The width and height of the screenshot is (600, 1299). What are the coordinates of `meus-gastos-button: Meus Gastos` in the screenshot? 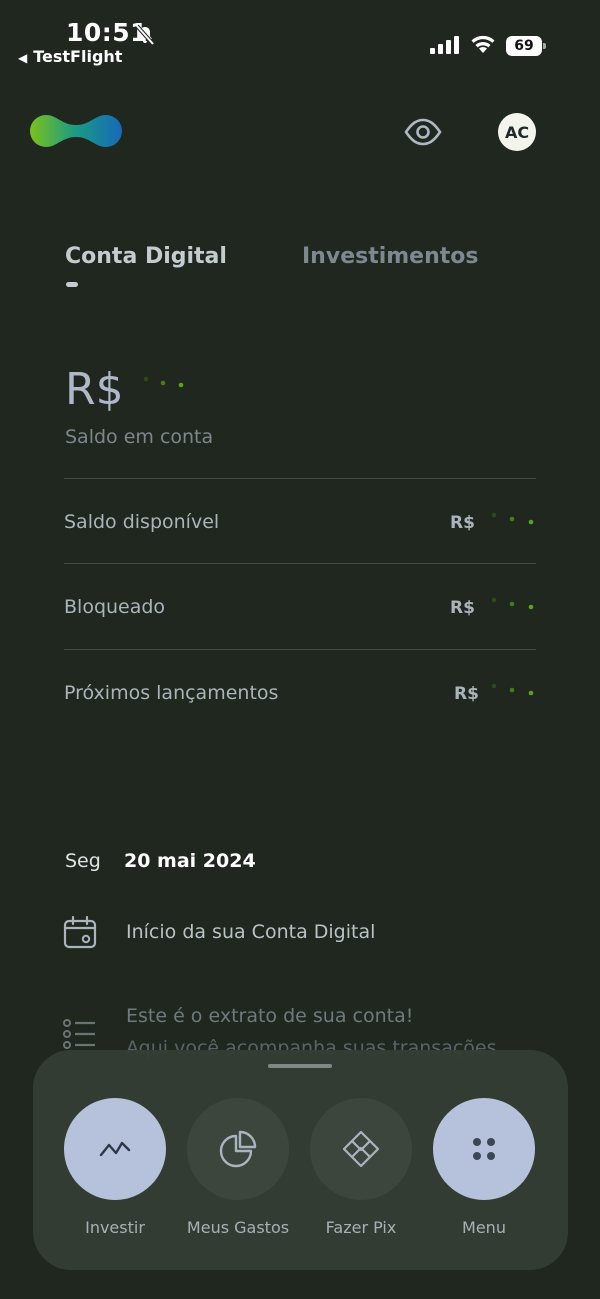 It's located at (238, 1167).